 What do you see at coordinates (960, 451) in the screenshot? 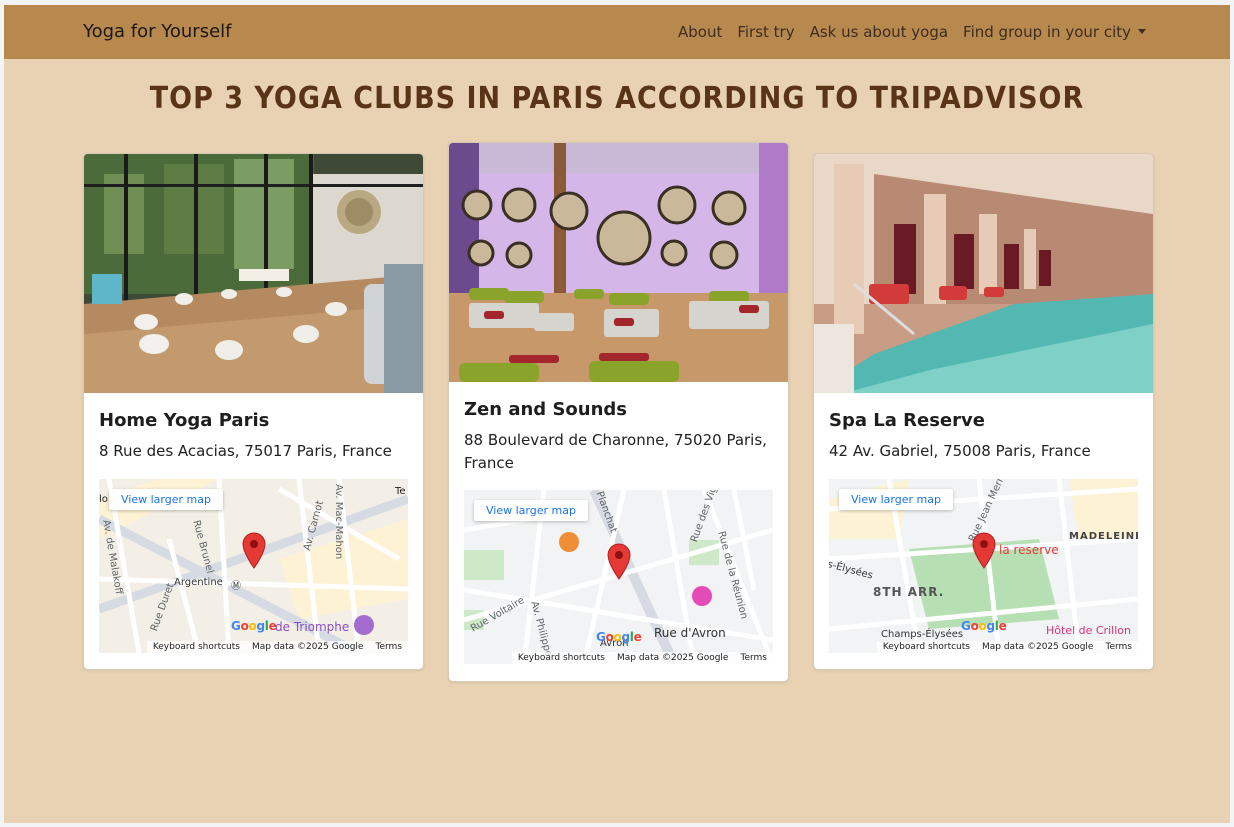
I see `club-address: 42 Av. Gabriel, 75008 Paris, France` at bounding box center [960, 451].